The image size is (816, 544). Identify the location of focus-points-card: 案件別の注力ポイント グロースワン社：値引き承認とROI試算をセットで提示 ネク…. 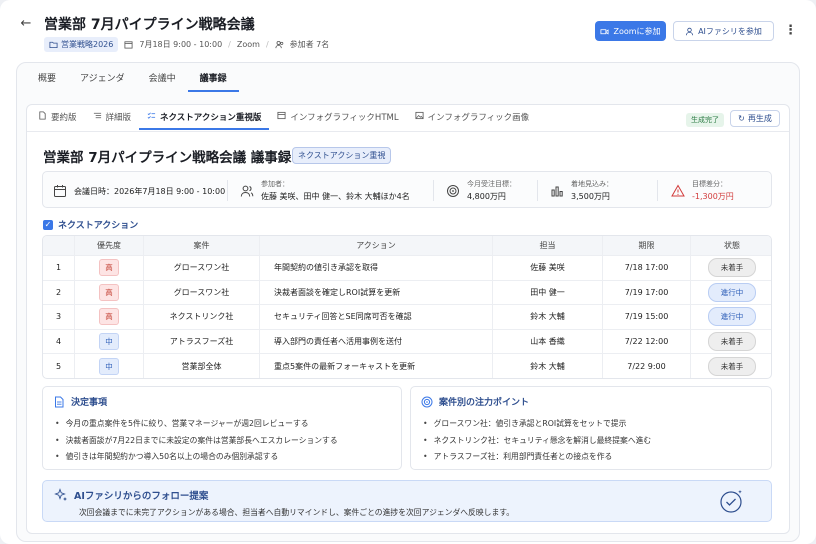
(591, 428).